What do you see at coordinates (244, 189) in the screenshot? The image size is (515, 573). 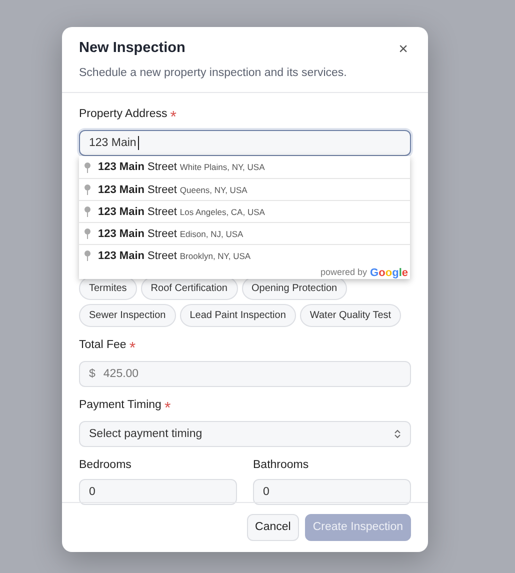 I see `suggestion-item: 123 Main Street Queens, NY, USA` at bounding box center [244, 189].